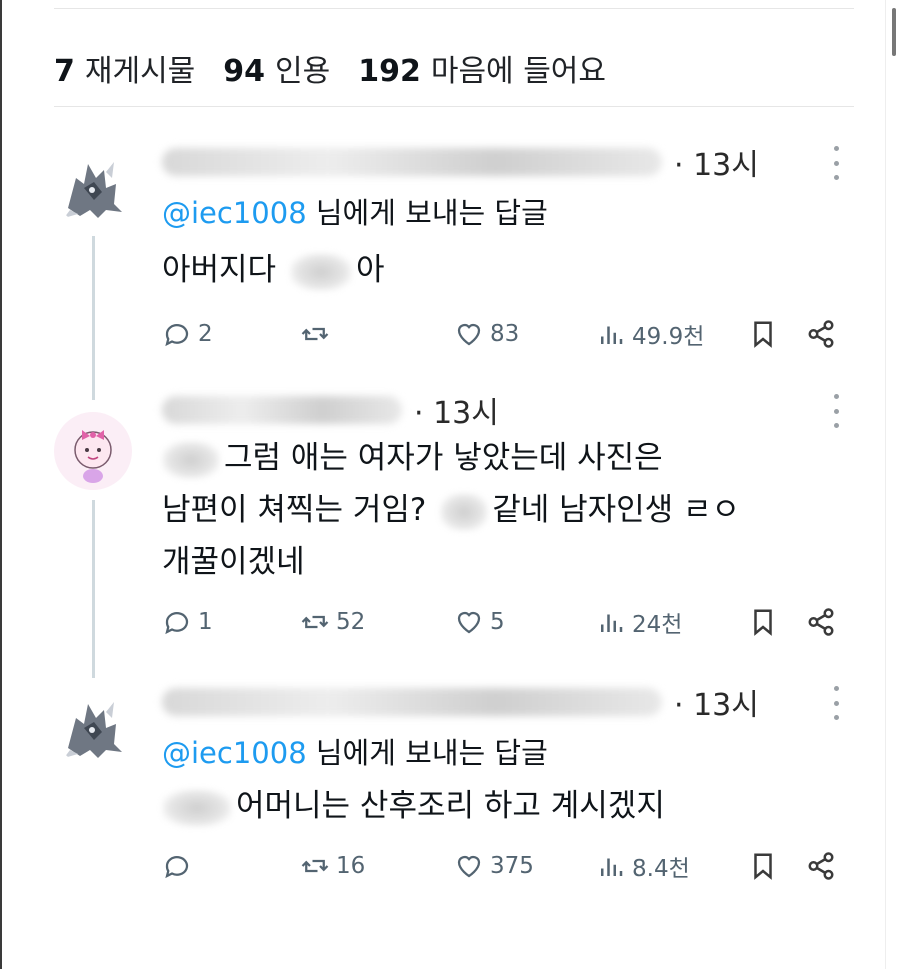  I want to click on likes-stat: 192 마음에 들어요, so click(482, 68).